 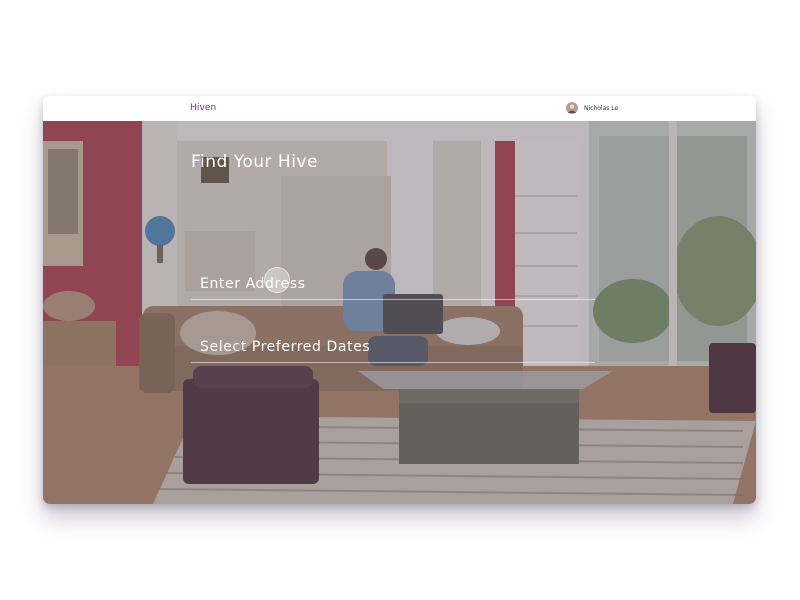 I want to click on date-picker-label: Select Preferred Dates, so click(x=285, y=347).